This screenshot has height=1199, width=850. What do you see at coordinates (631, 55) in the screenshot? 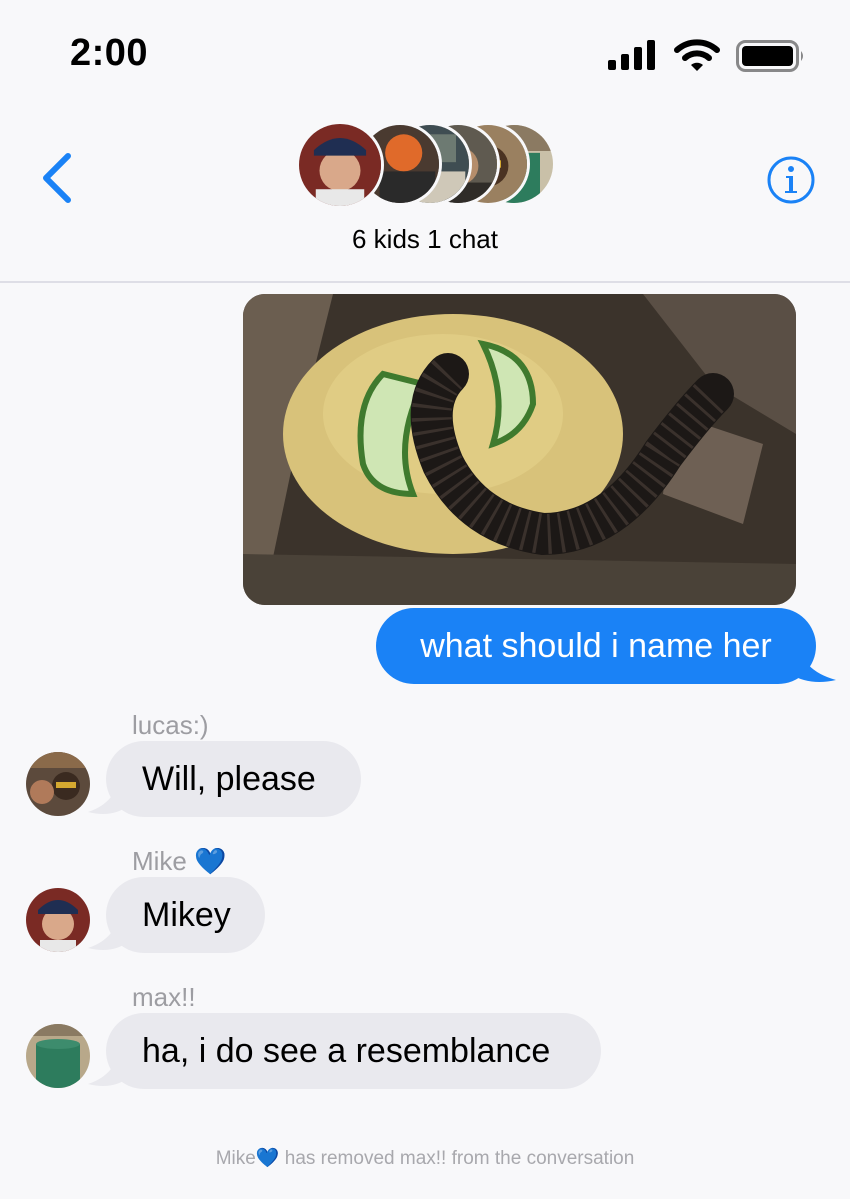
I see `cellular-signal-icon` at bounding box center [631, 55].